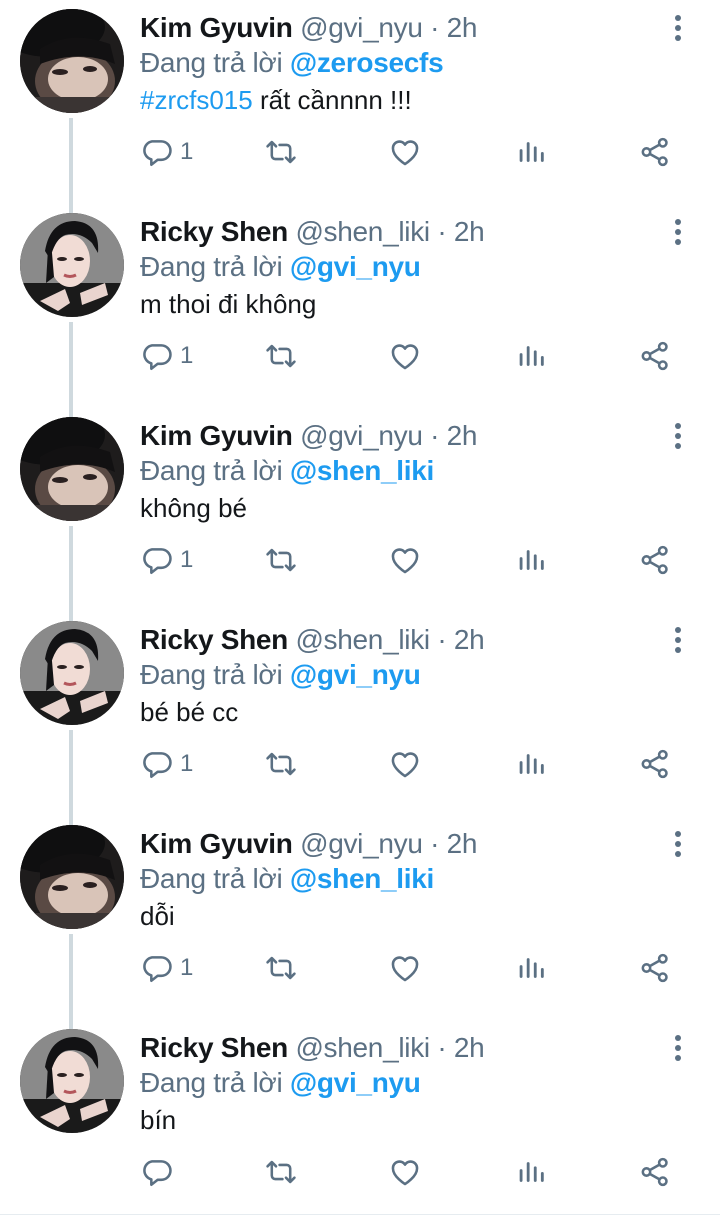  I want to click on tweet-header: Ricky Shen @shen_liki · 2h, so click(312, 640).